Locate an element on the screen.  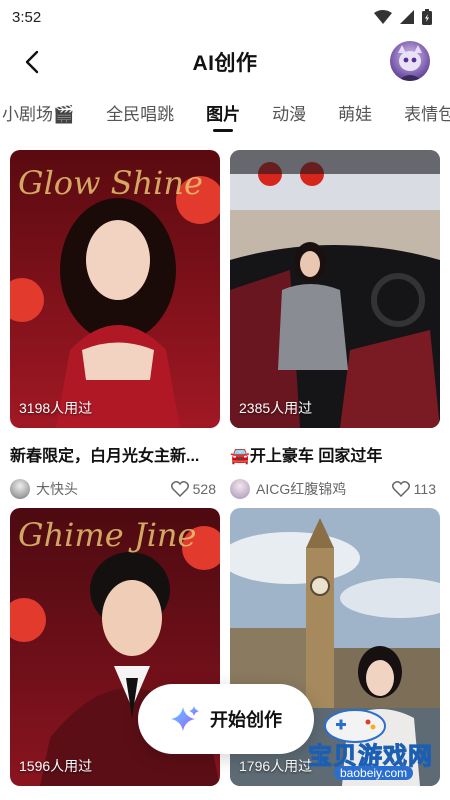
like-button: 528 is located at coordinates (193, 489).